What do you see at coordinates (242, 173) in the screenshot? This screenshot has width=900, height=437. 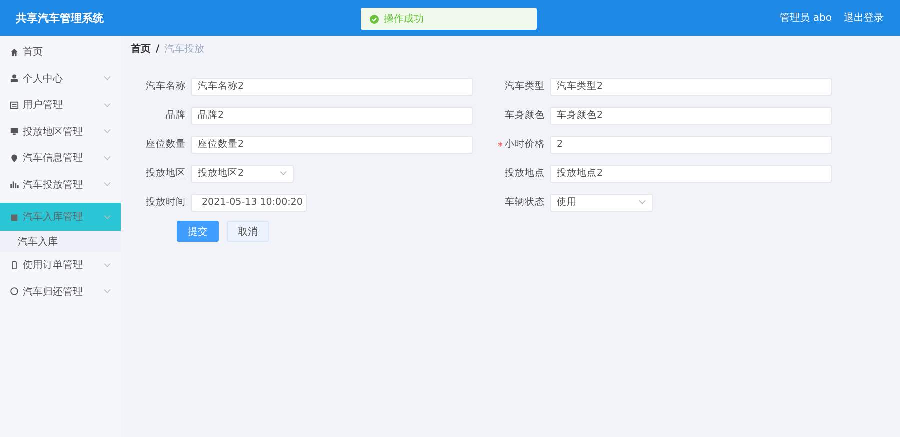 I see `select-field: 投放地区2` at bounding box center [242, 173].